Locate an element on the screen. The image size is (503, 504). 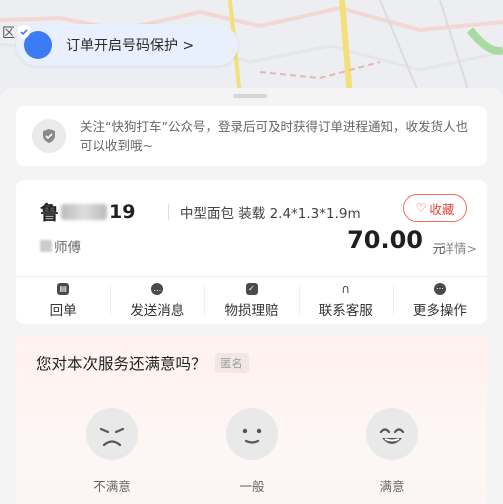
action-bar: ▤ 回单 … 发送消息 ✓ 物损理赔 ∩ 联系客服 ⋯ 更多操作 is located at coordinates (251, 300).